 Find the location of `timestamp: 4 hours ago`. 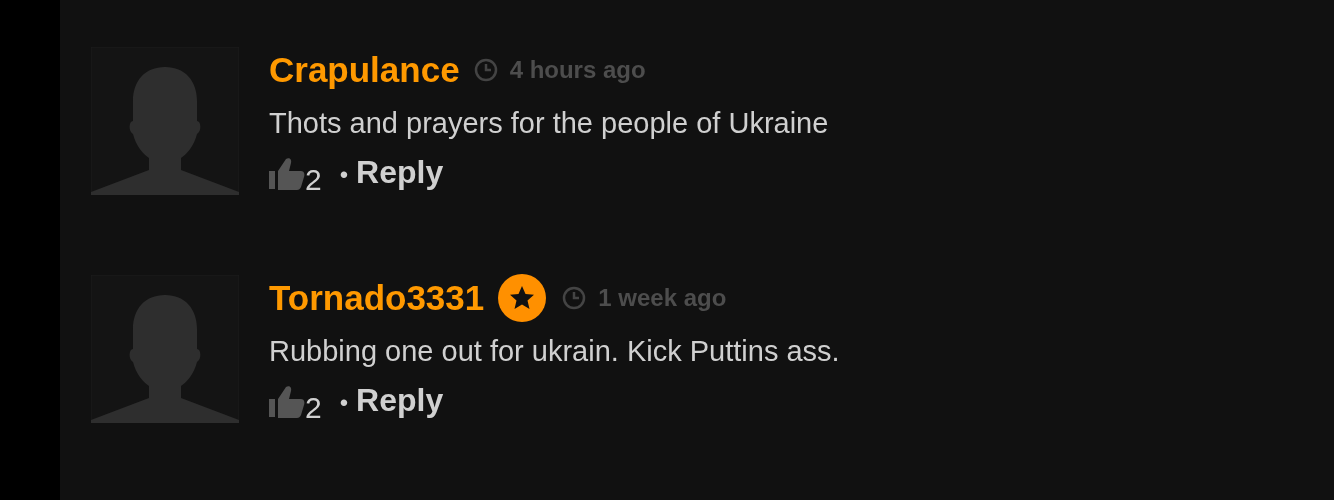

timestamp: 4 hours ago is located at coordinates (577, 70).